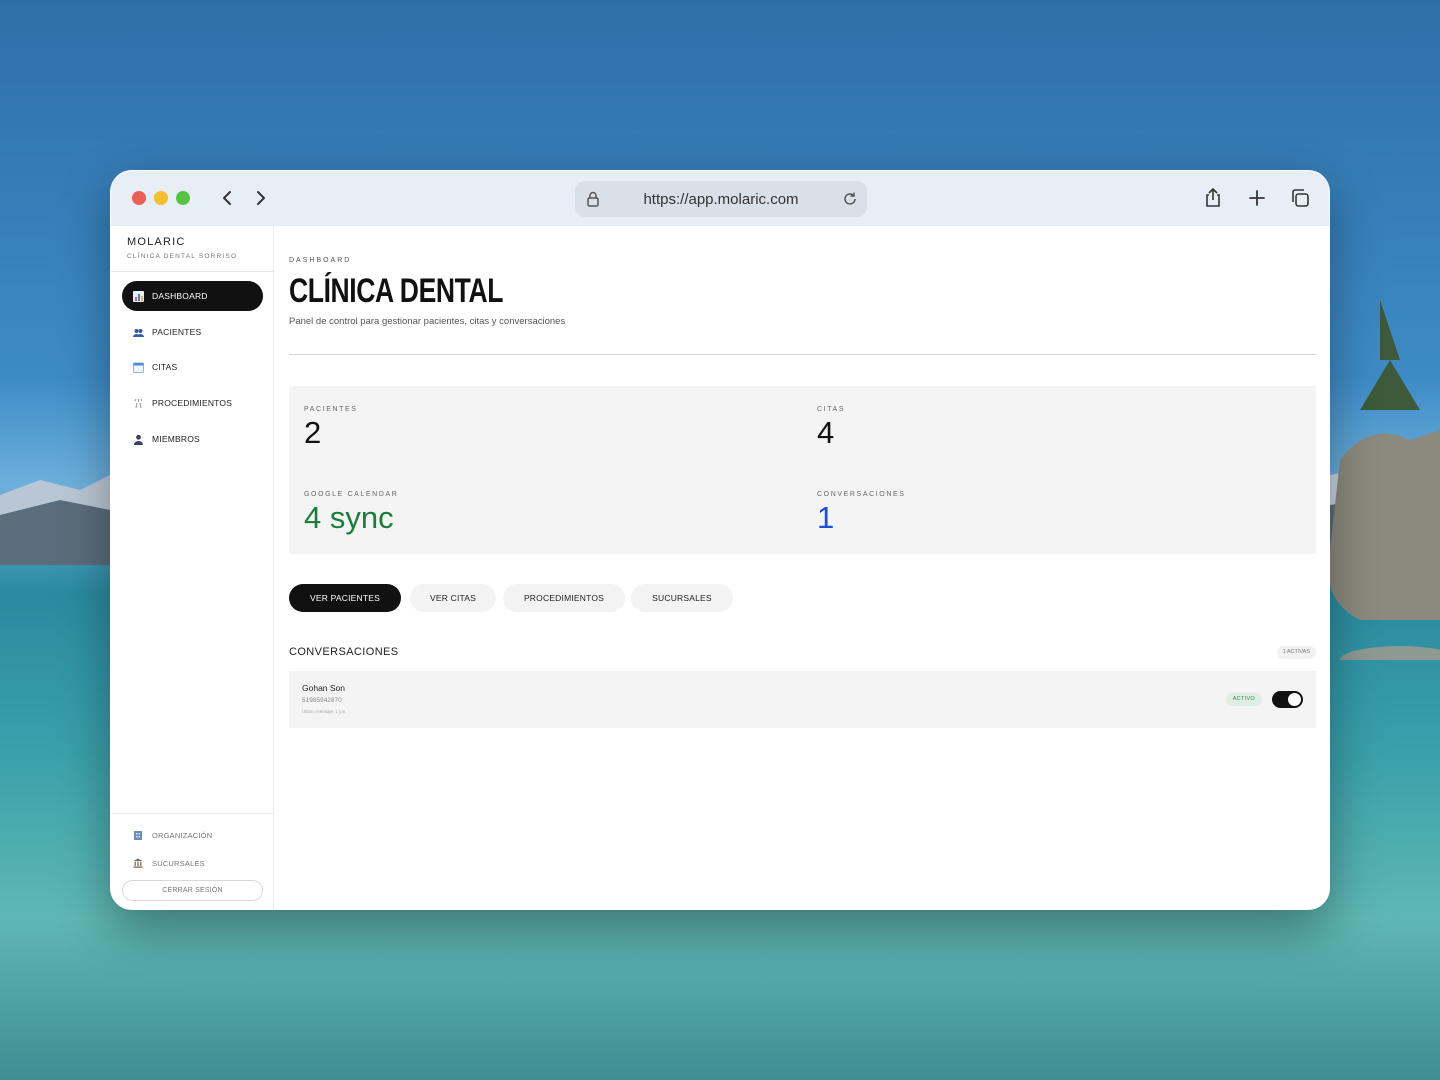 The image size is (1440, 1080). What do you see at coordinates (453, 598) in the screenshot?
I see `ver-citas-button: VER CITAS` at bounding box center [453, 598].